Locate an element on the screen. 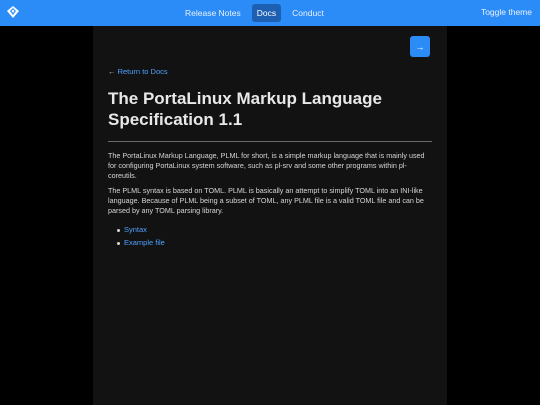 Image resolution: width=540 pixels, height=405 pixels. return-to-docs-label: Return to Docs is located at coordinates (142, 71).